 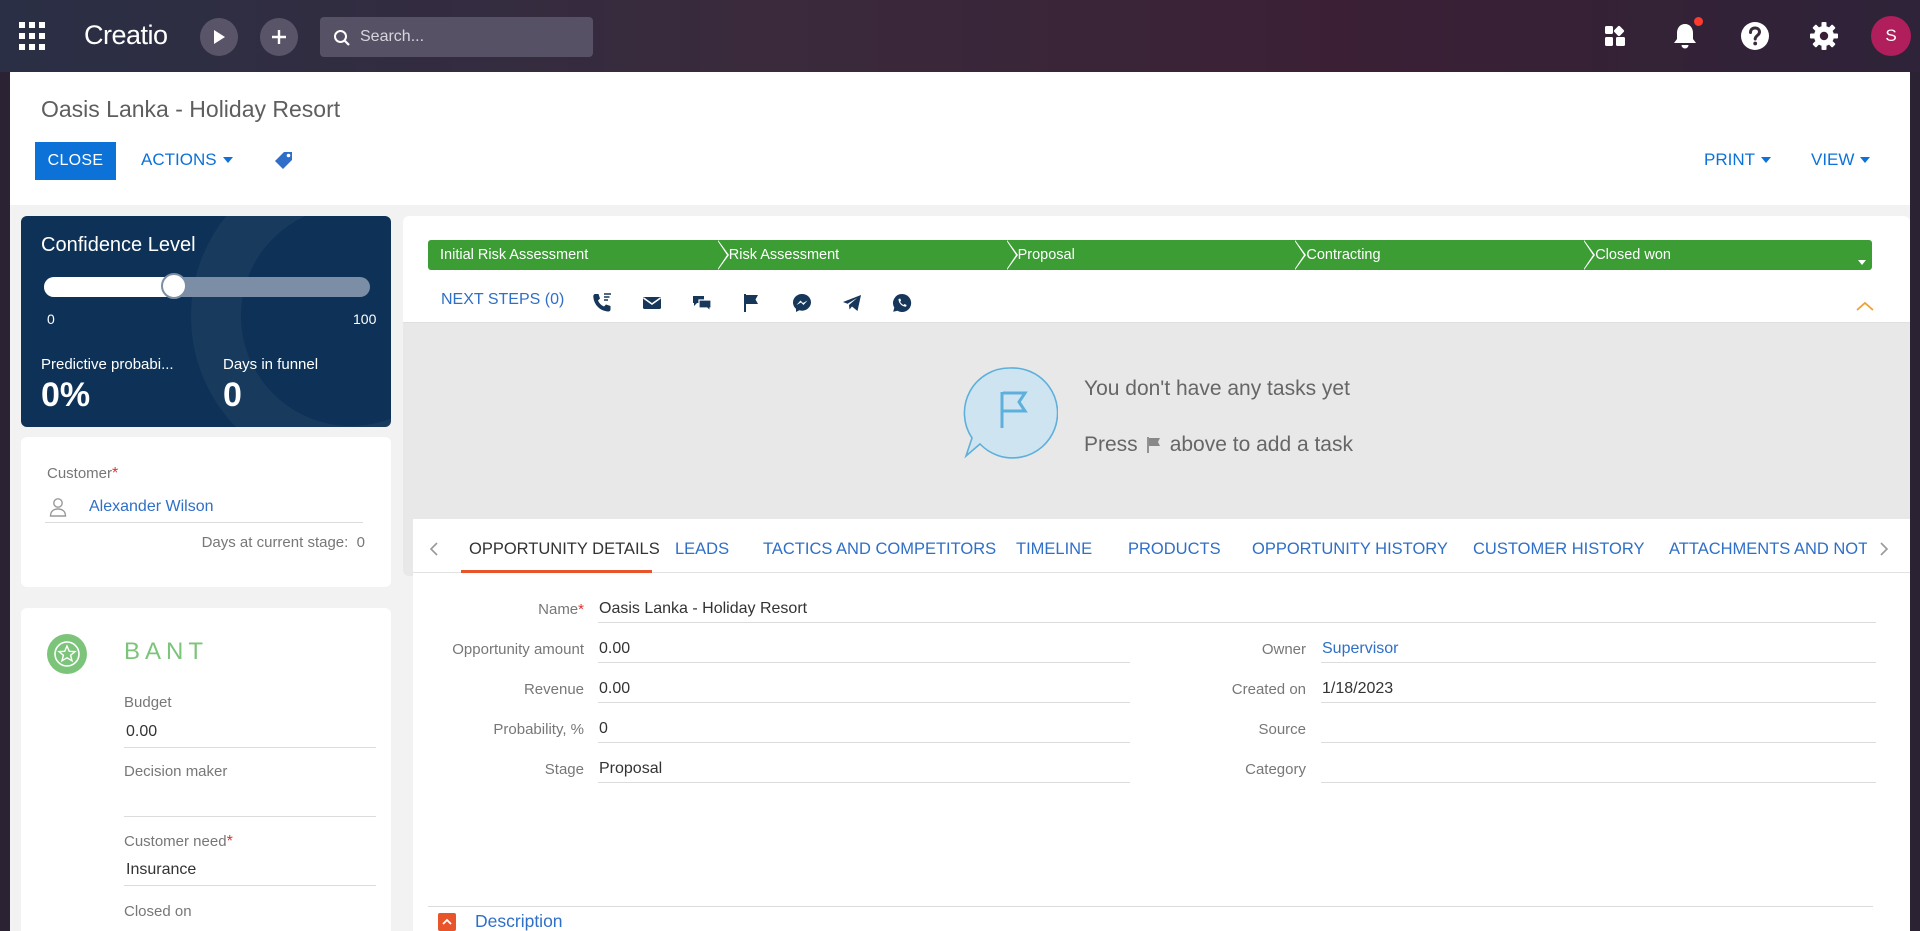 What do you see at coordinates (1598, 689) in the screenshot?
I see `created-on-field: 1/18/2023` at bounding box center [1598, 689].